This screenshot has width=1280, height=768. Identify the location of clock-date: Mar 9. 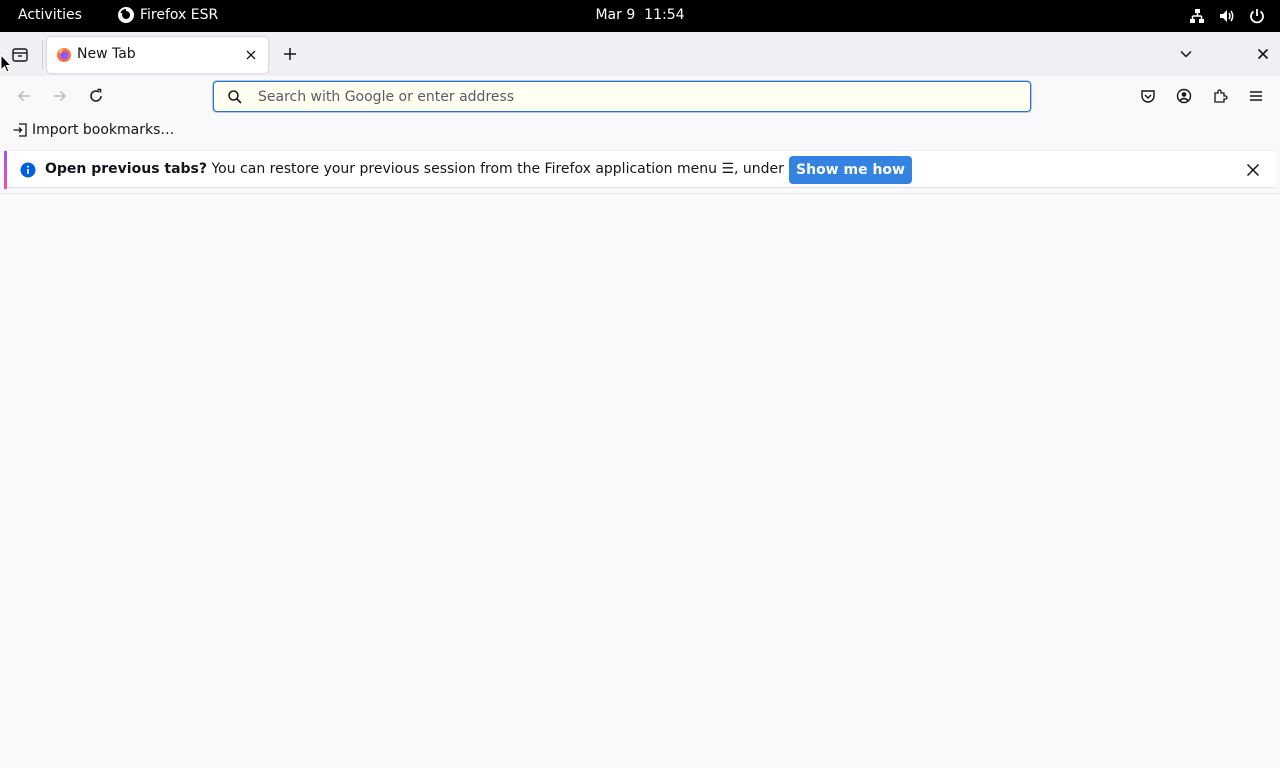
(615, 15).